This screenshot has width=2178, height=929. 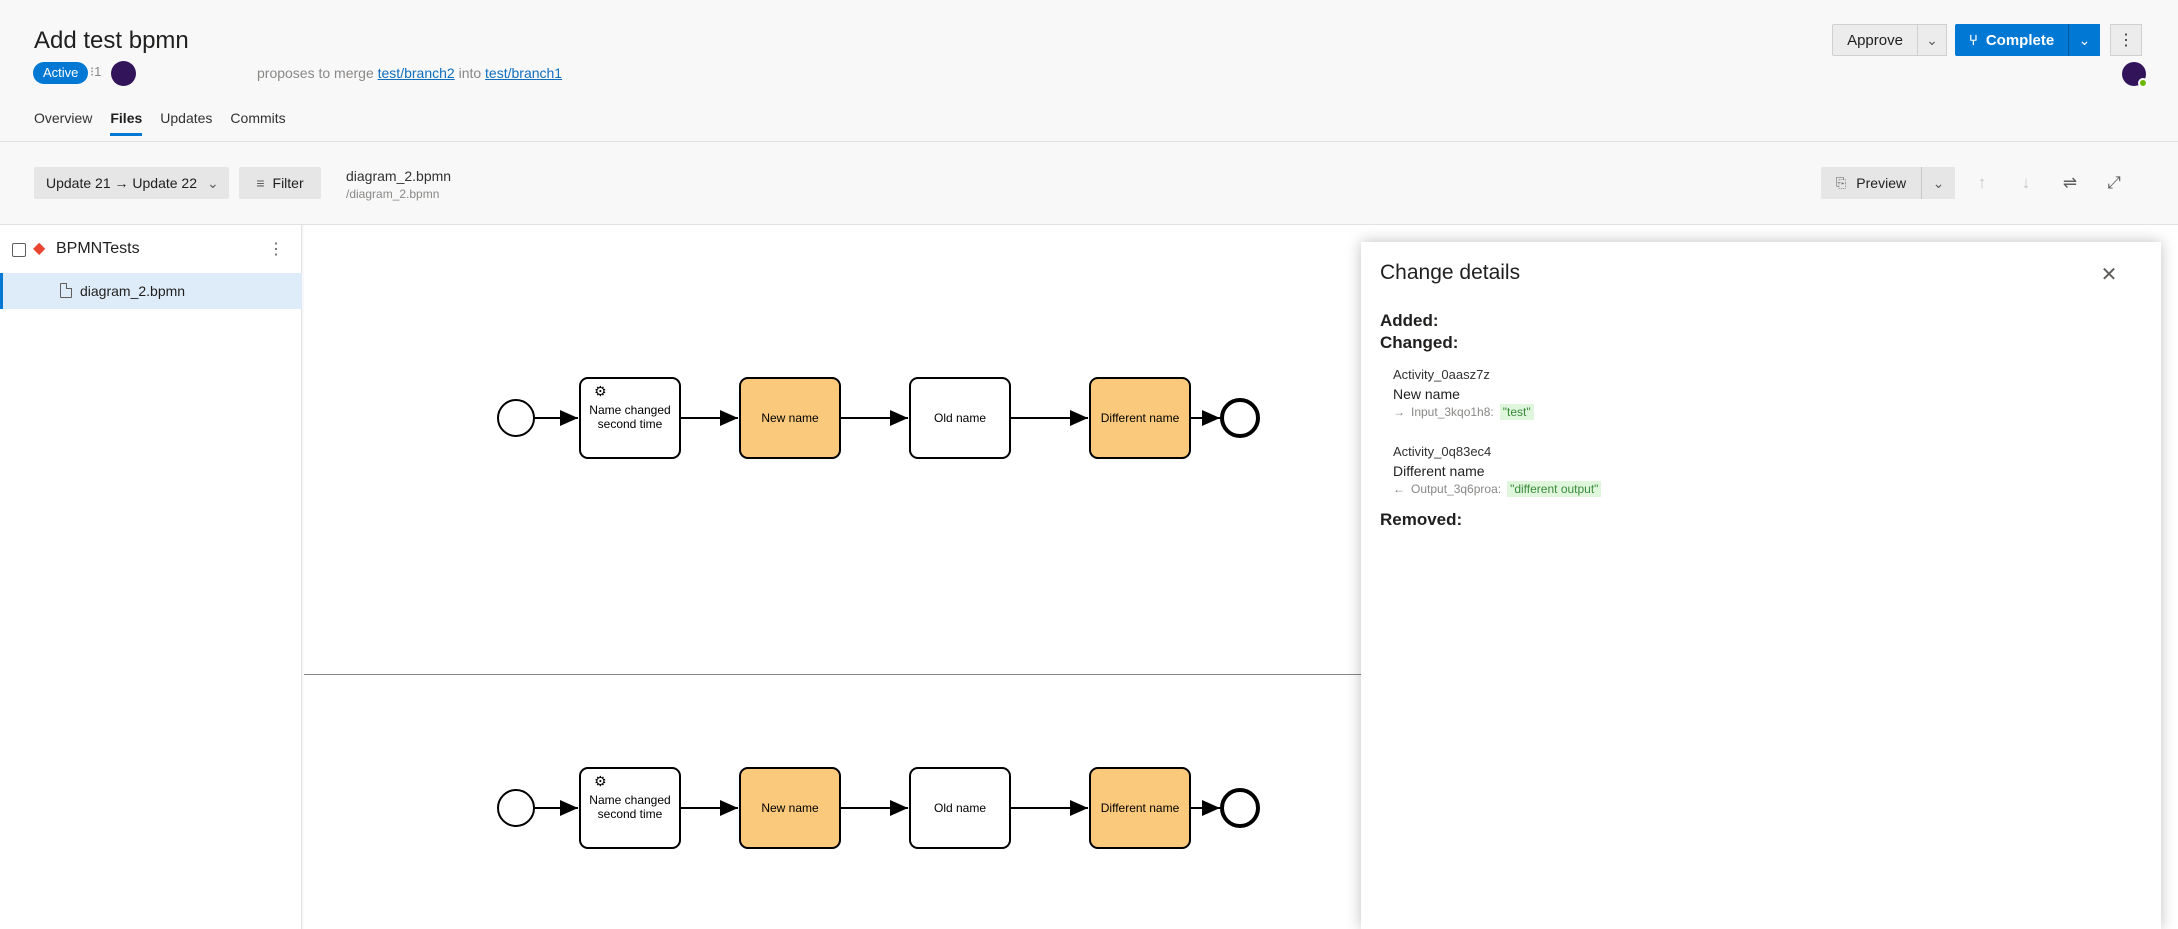 What do you see at coordinates (288, 183) in the screenshot?
I see `filter-label: Filter` at bounding box center [288, 183].